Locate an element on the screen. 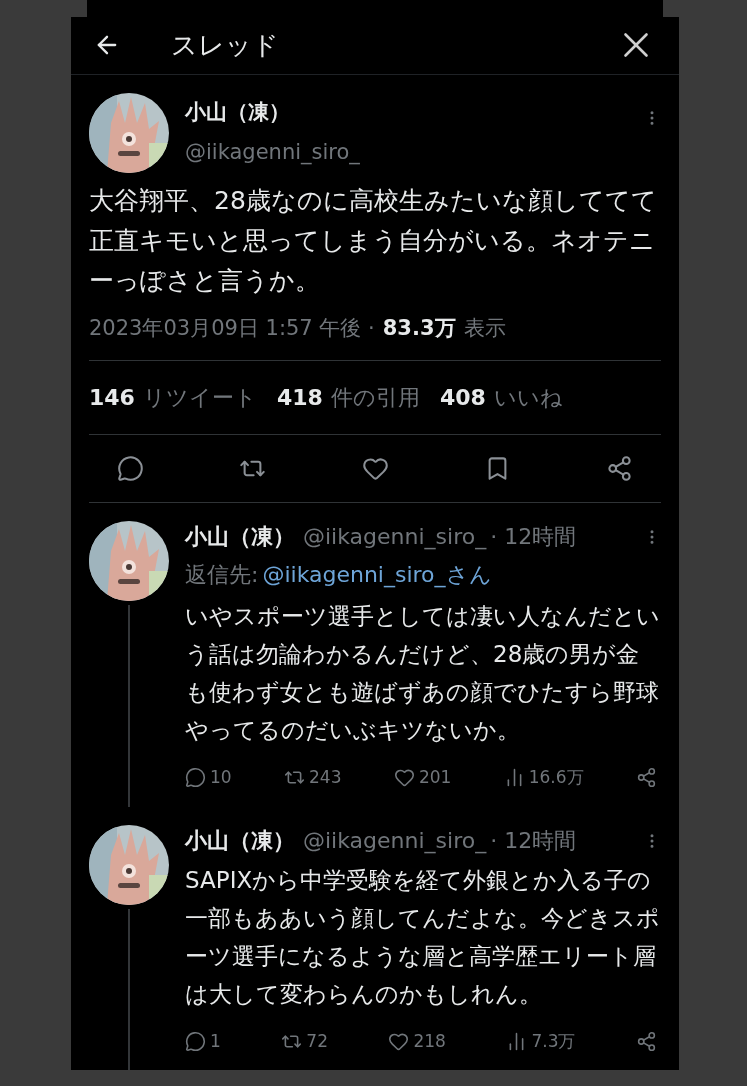 This screenshot has height=1086, width=747. retweet-button: 72 is located at coordinates (304, 1041).